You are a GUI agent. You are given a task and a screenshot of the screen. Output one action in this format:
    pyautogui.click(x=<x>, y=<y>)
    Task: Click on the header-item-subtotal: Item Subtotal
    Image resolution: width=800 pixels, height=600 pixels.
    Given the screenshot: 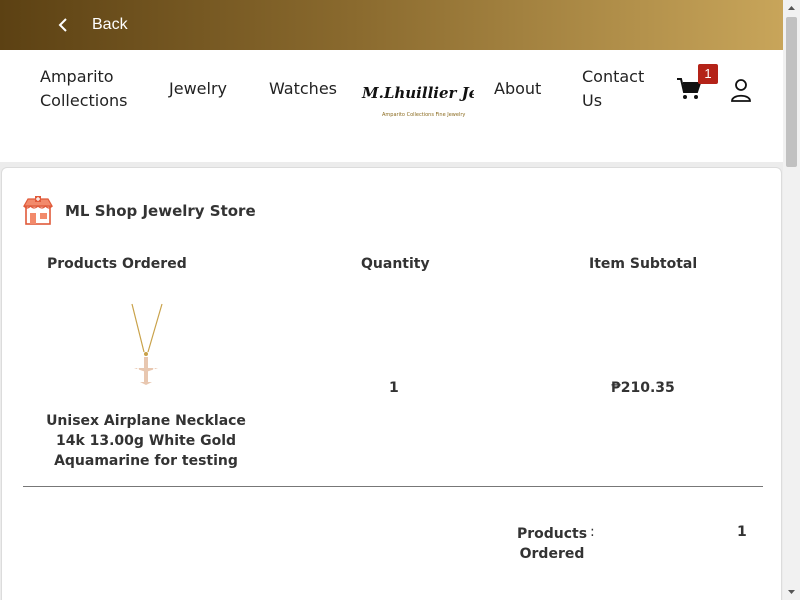 What is the action you would take?
    pyautogui.click(x=643, y=264)
    